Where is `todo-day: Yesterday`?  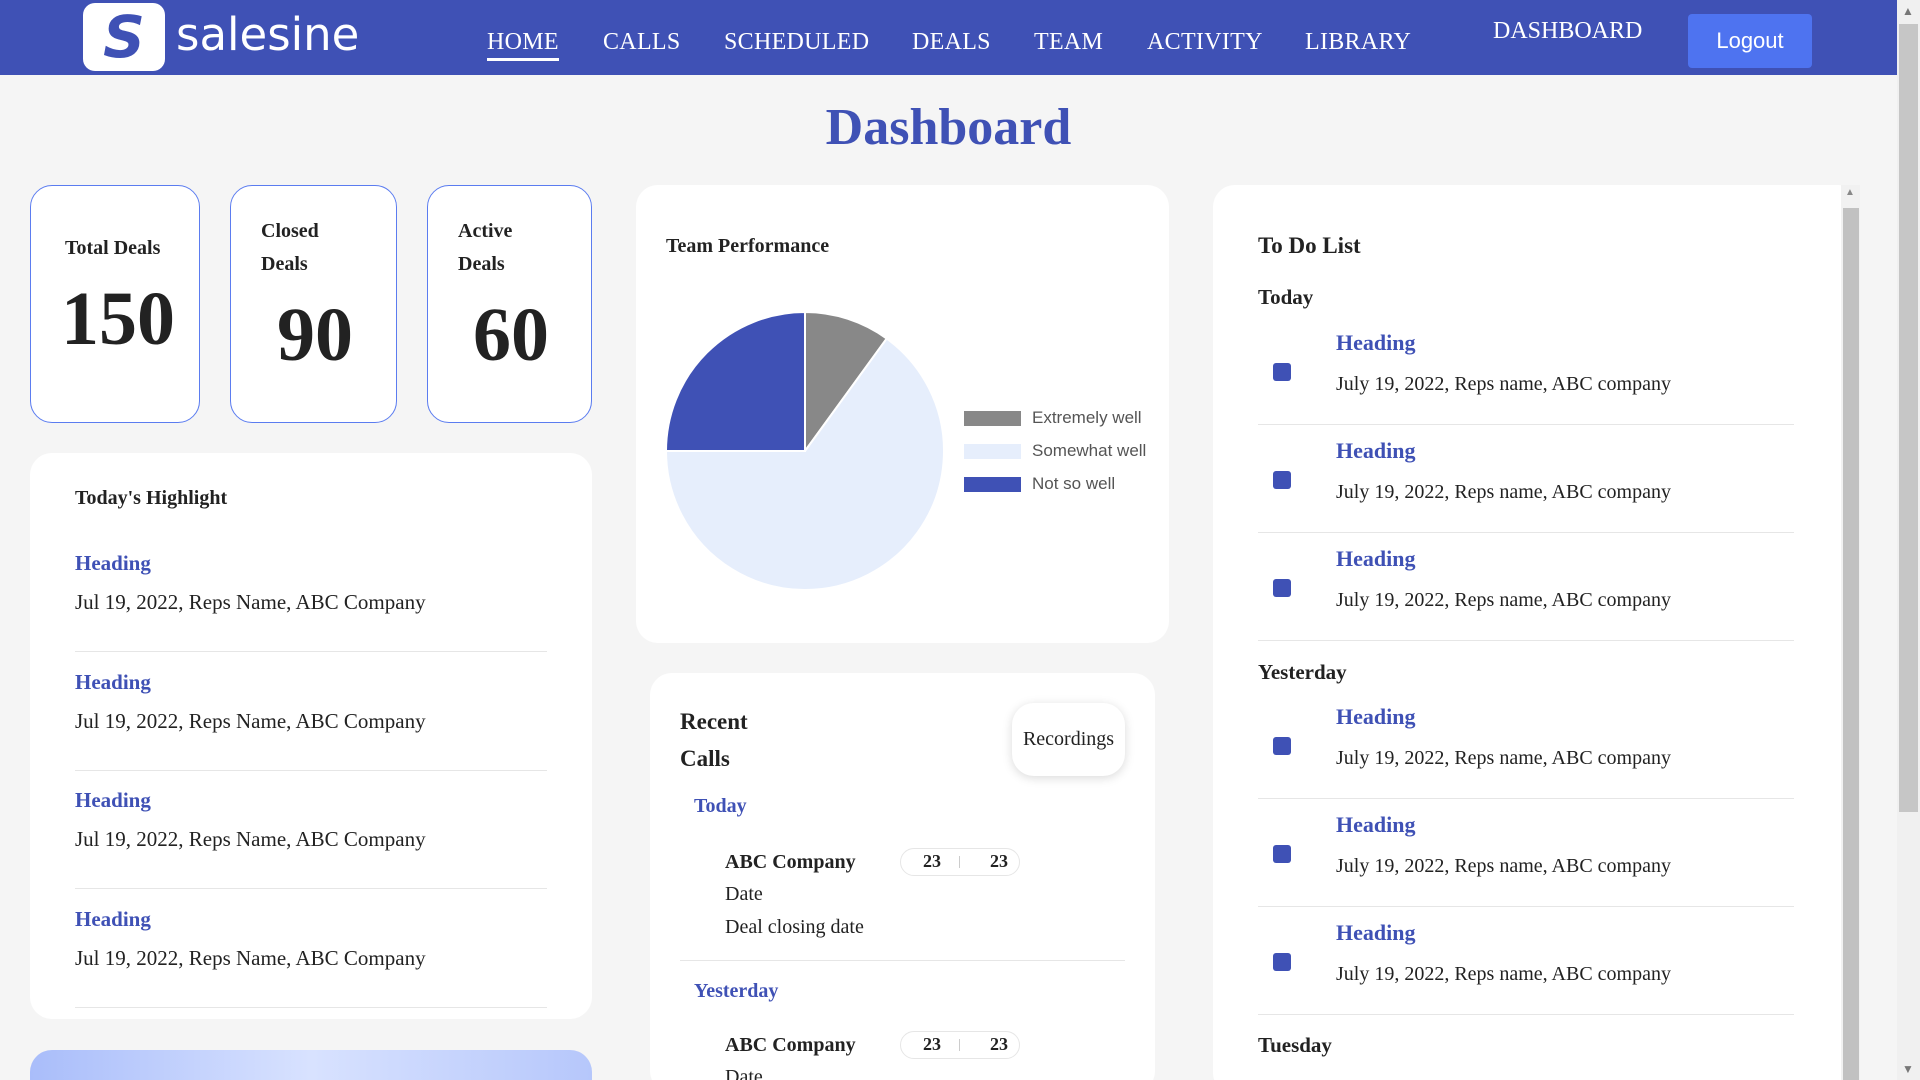 todo-day: Yesterday is located at coordinates (1302, 672).